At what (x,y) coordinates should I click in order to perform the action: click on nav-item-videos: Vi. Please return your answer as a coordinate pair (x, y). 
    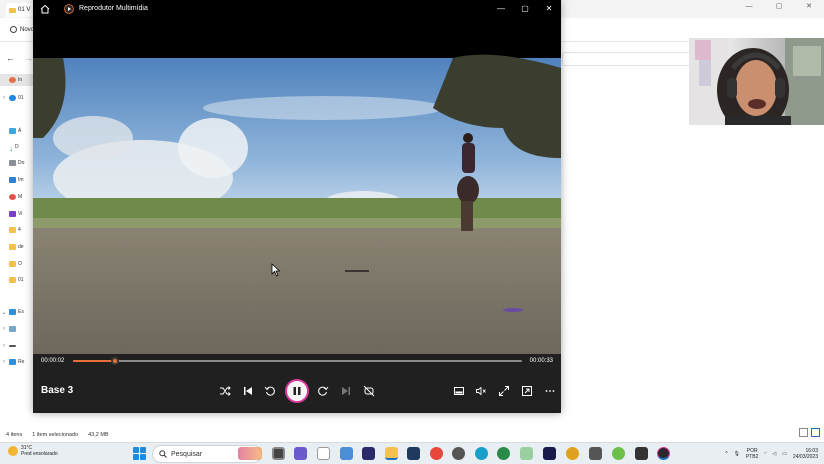
    Looking at the image, I should click on (11, 214).